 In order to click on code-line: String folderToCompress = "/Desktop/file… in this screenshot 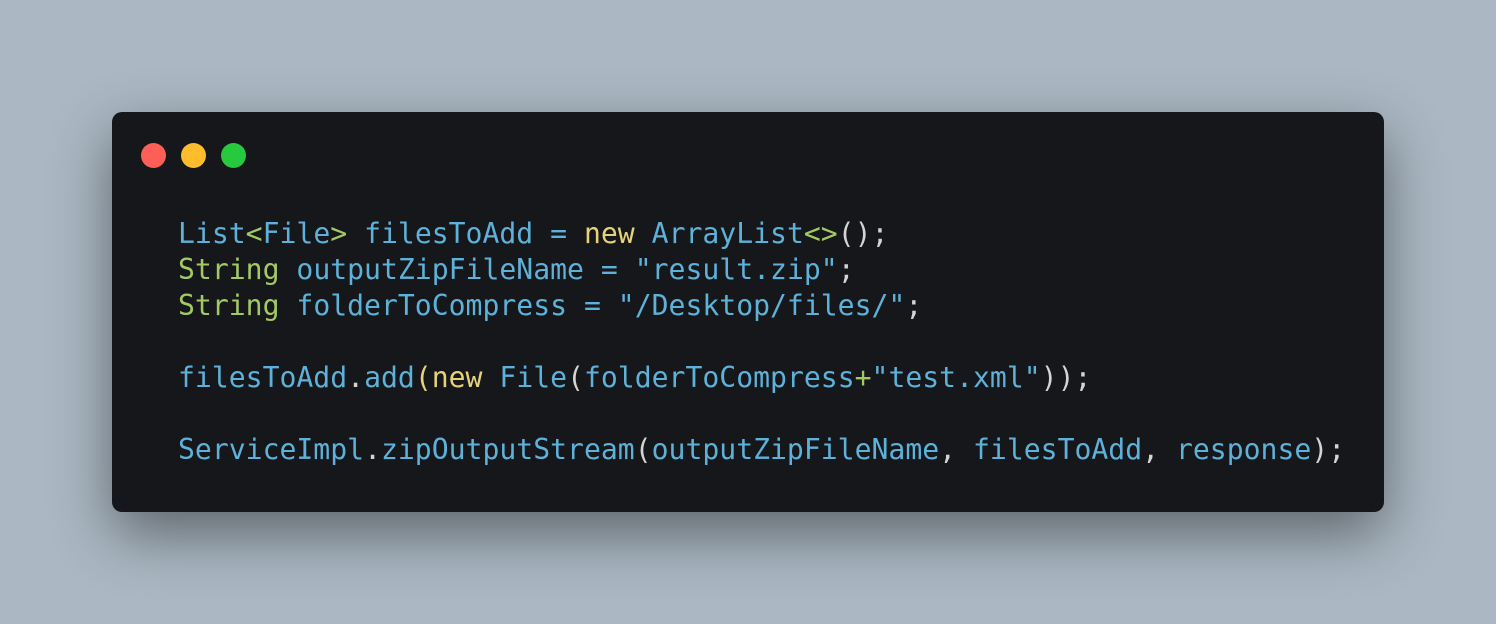, I will do `click(761, 306)`.